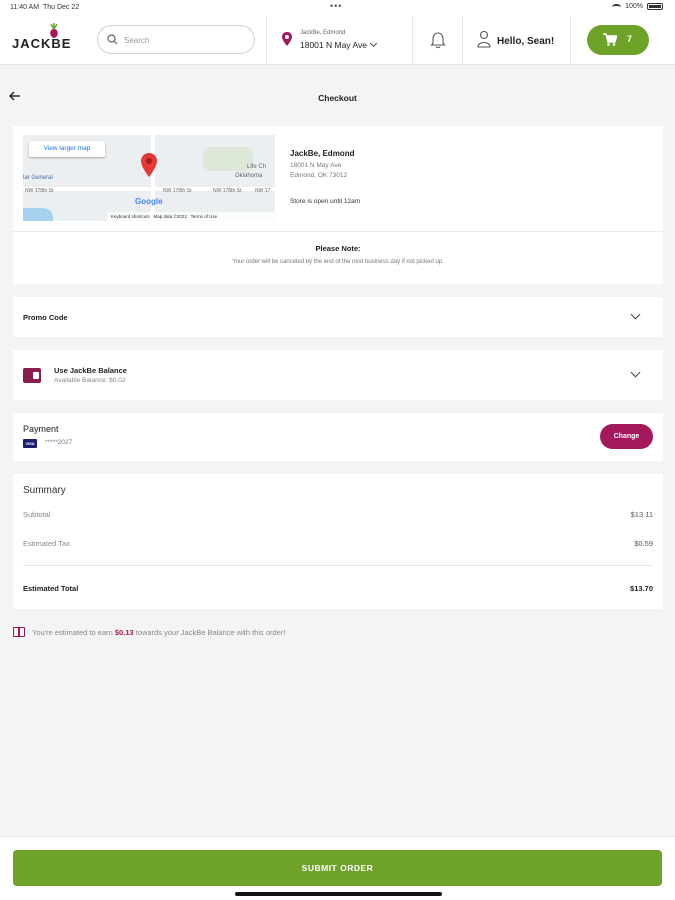  What do you see at coordinates (46, 543) in the screenshot?
I see `tax-label: Estimated Tax` at bounding box center [46, 543].